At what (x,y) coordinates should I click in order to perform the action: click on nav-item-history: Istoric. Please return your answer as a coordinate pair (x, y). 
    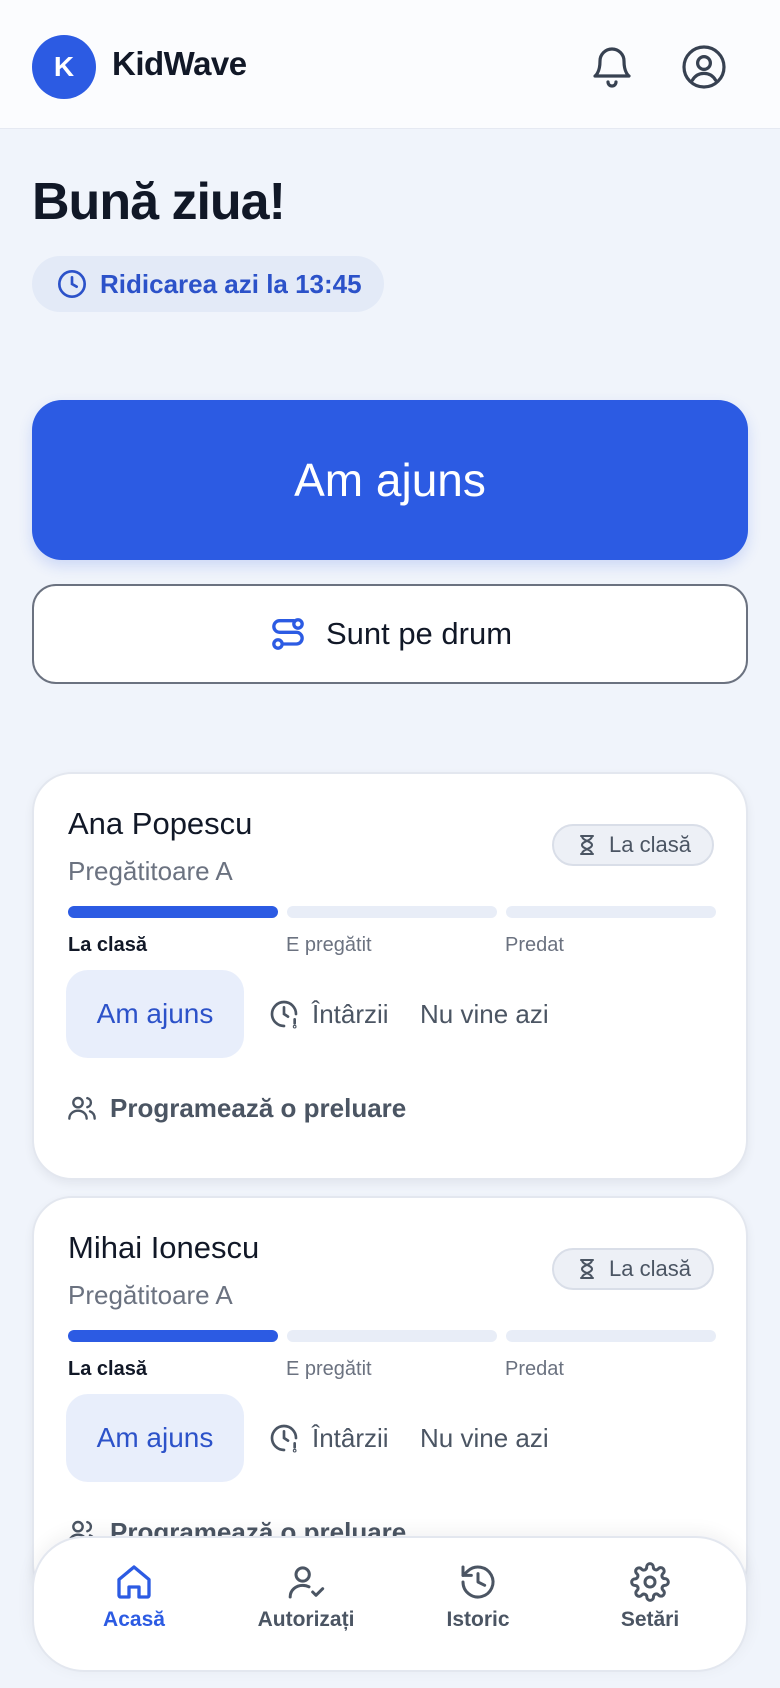
    Looking at the image, I should click on (478, 1597).